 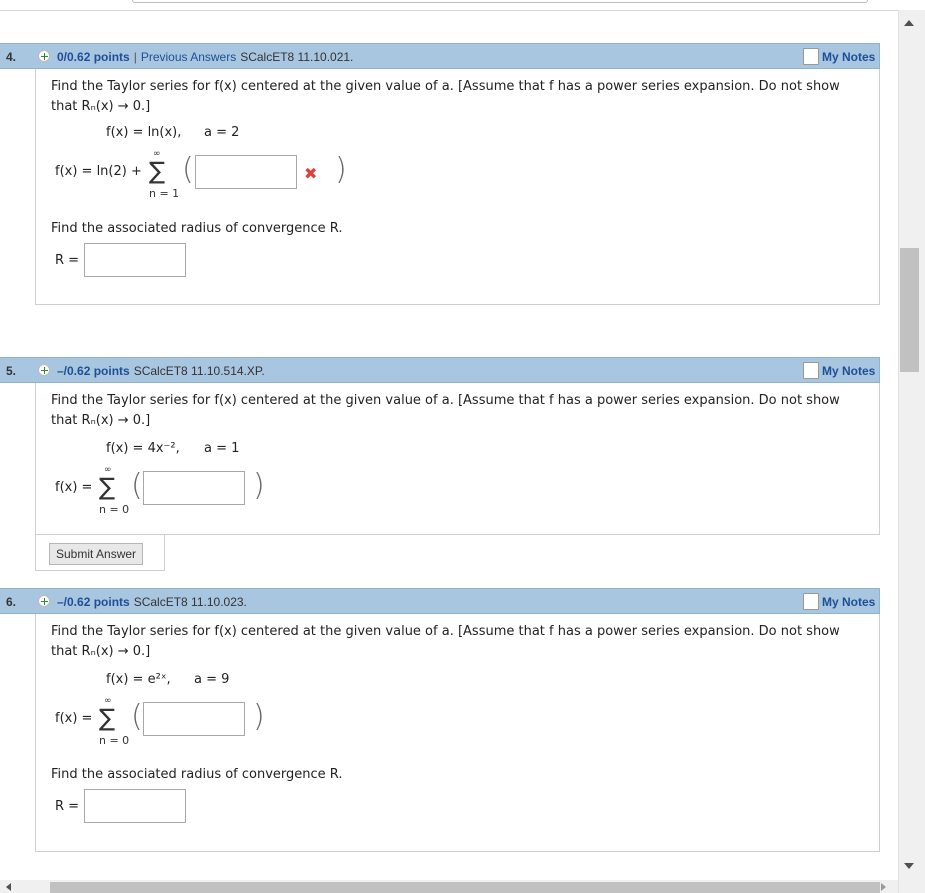 What do you see at coordinates (190, 602) in the screenshot?
I see `question-reference: SCalcET8 11.10.023.` at bounding box center [190, 602].